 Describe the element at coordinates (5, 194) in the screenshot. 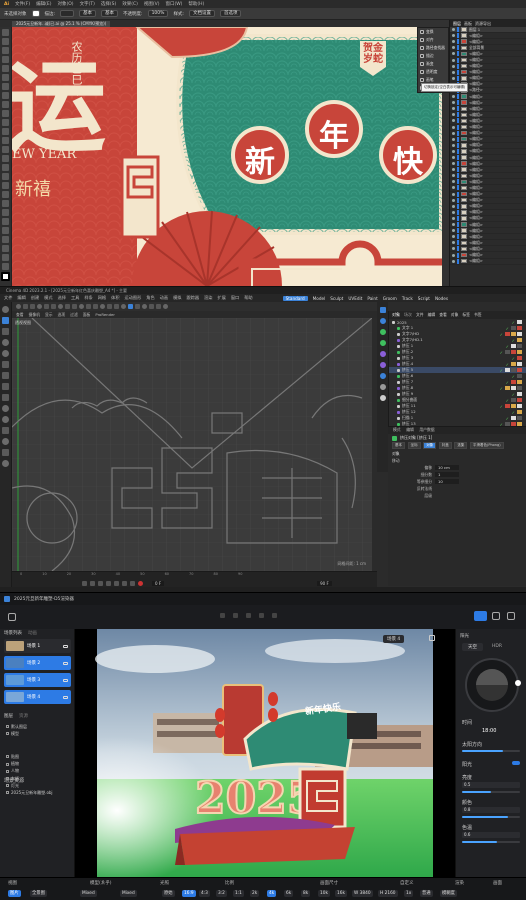

I see `gradient-tool-icon` at that location.